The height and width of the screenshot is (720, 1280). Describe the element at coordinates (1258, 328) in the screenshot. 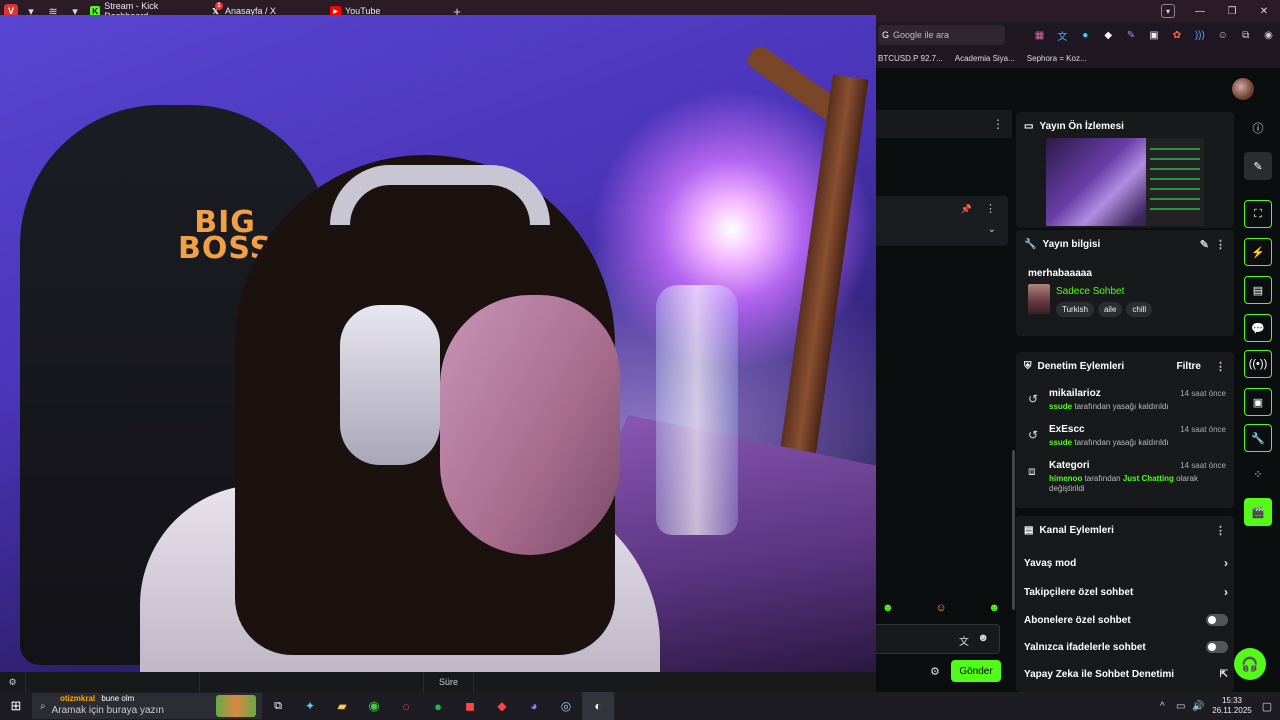

I see `chat-icon: 💬` at that location.